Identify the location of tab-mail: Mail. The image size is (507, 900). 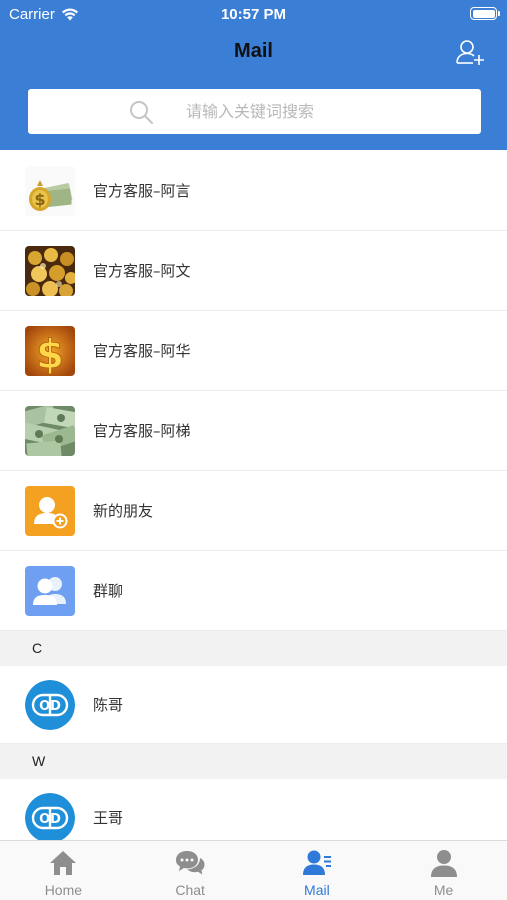
(317, 870).